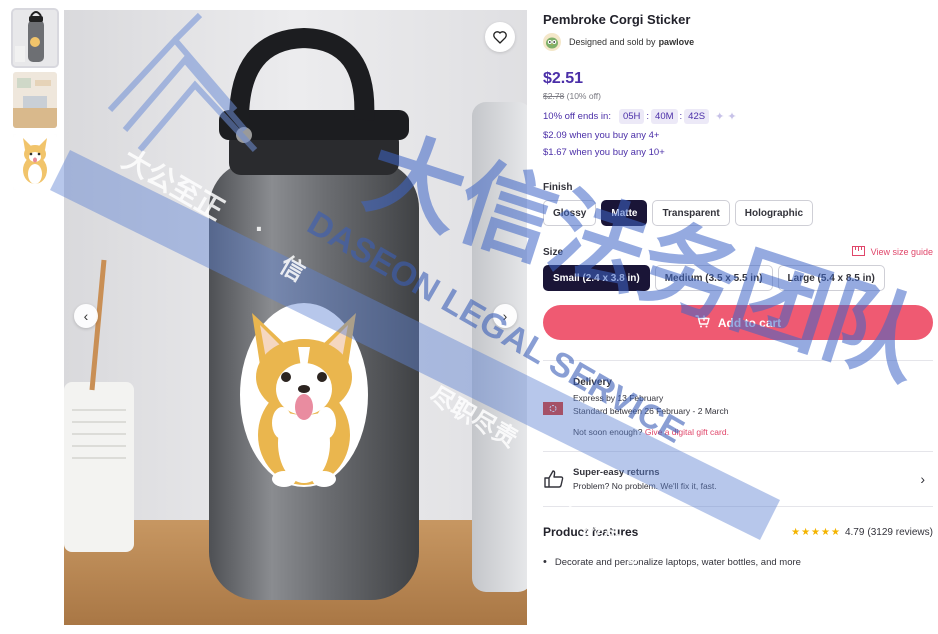 This screenshot has height=634, width=938. What do you see at coordinates (816, 532) in the screenshot?
I see `star-rating-icon: ★★★★★` at bounding box center [816, 532].